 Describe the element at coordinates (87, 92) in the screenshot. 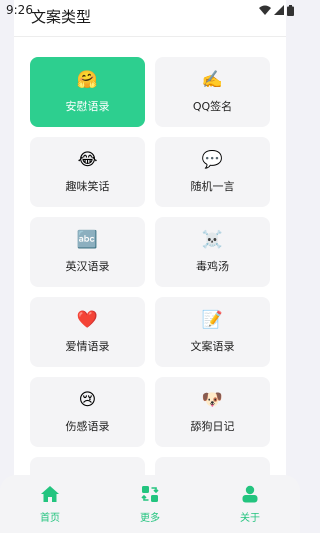

I see `tile-comfort-quotes: 🤗 安慰语录` at that location.